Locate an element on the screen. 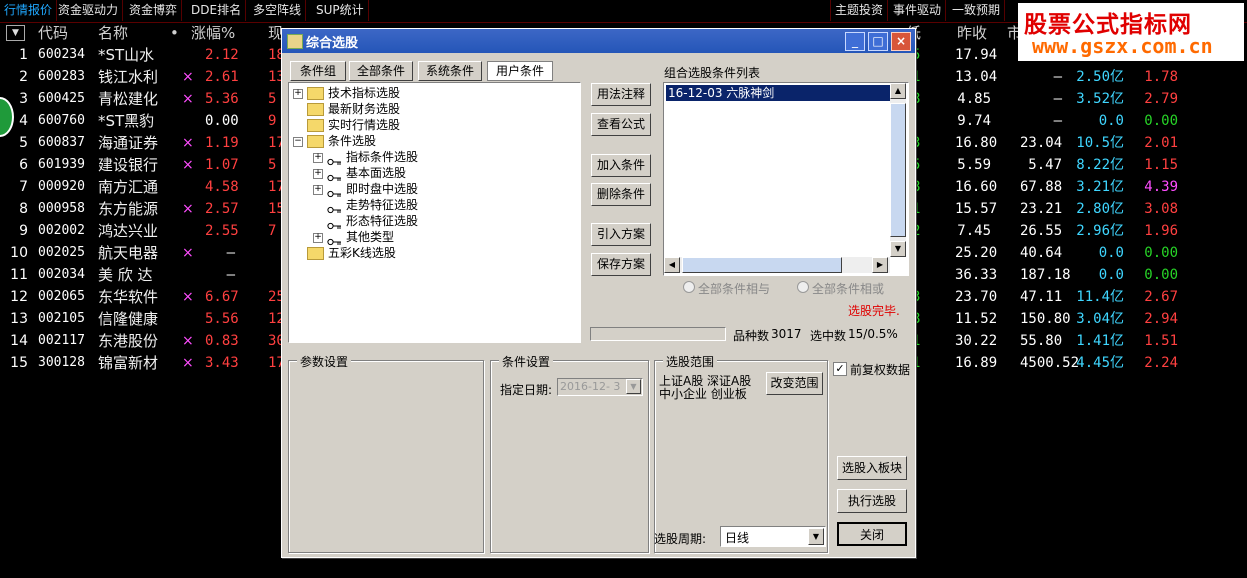  list-vscrollbar: ▲ ▼ is located at coordinates (898, 170).